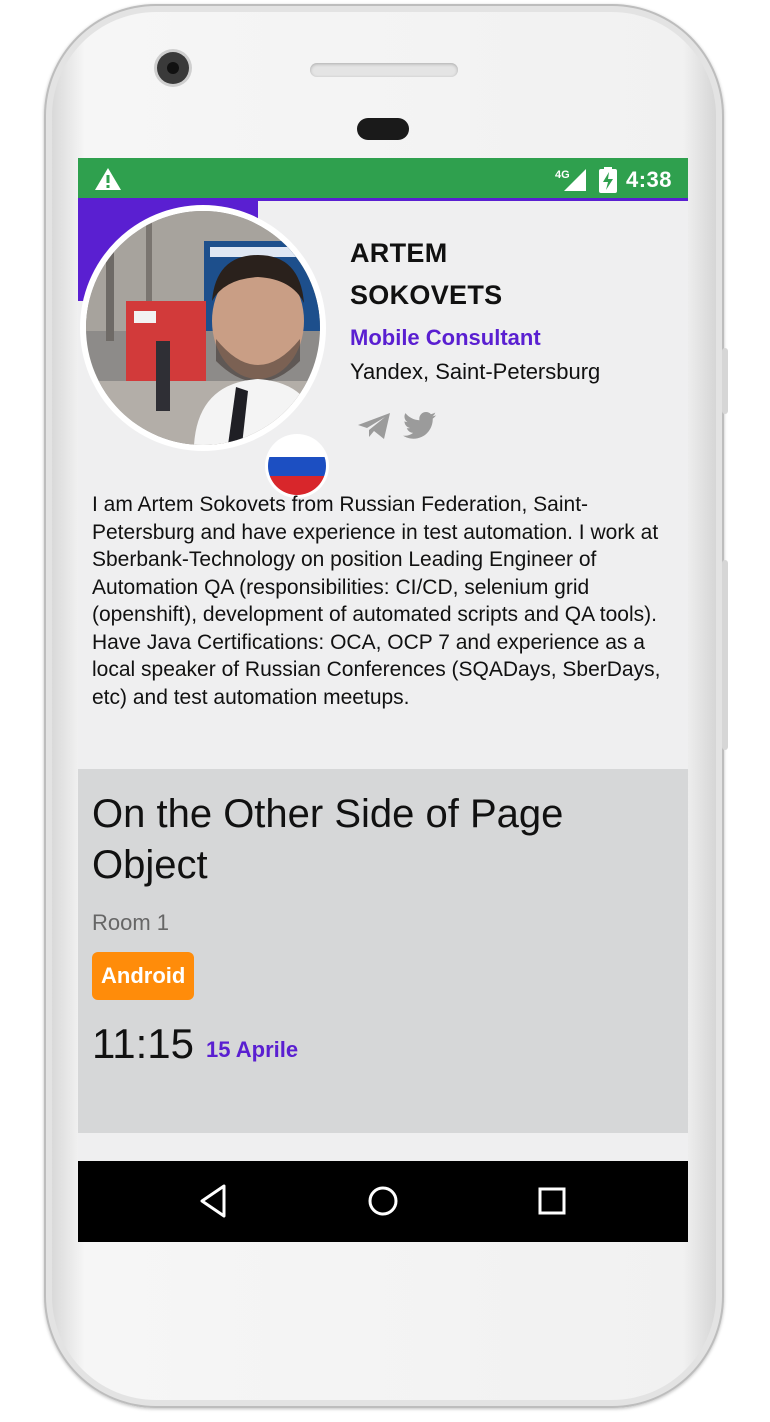  I want to click on proximity-sensor, so click(383, 129).